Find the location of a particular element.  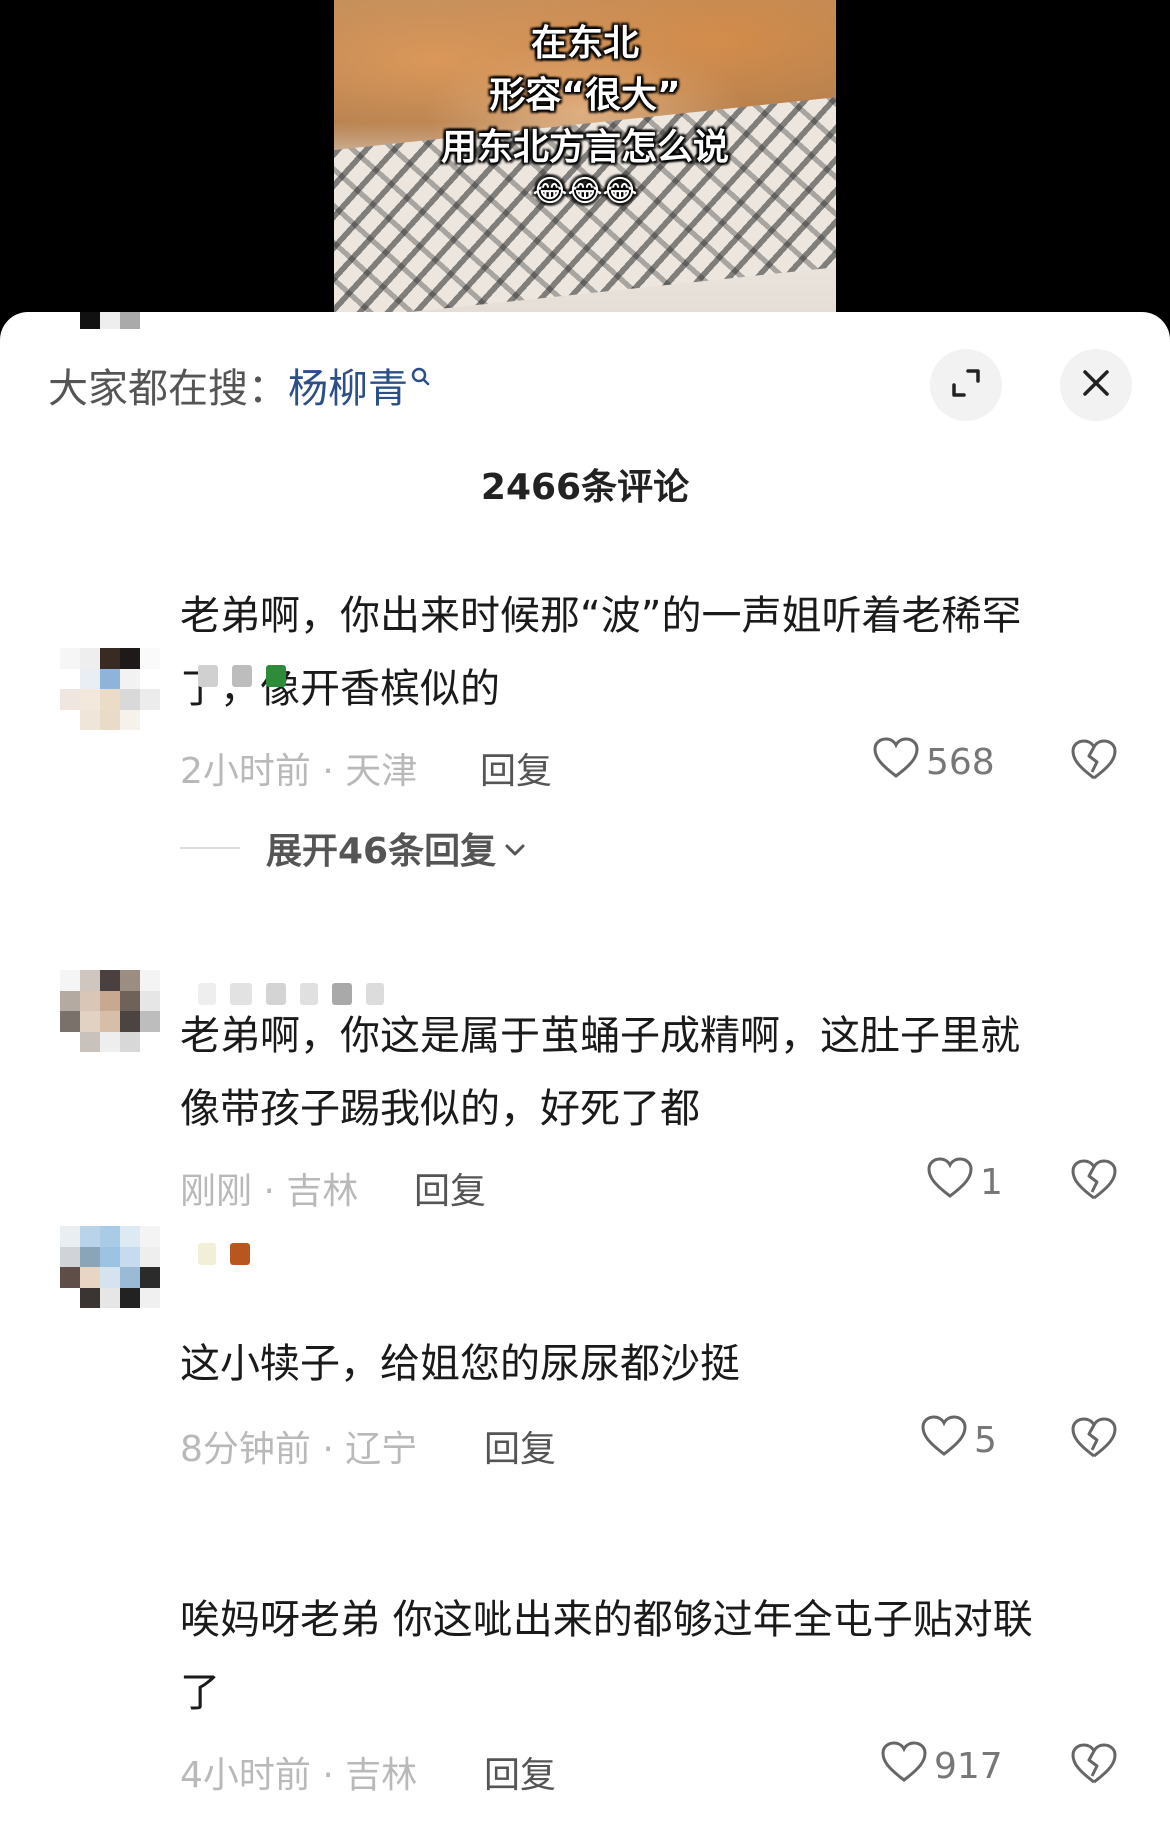

trending-search-prefix: 大家都在搜： is located at coordinates (168, 389).